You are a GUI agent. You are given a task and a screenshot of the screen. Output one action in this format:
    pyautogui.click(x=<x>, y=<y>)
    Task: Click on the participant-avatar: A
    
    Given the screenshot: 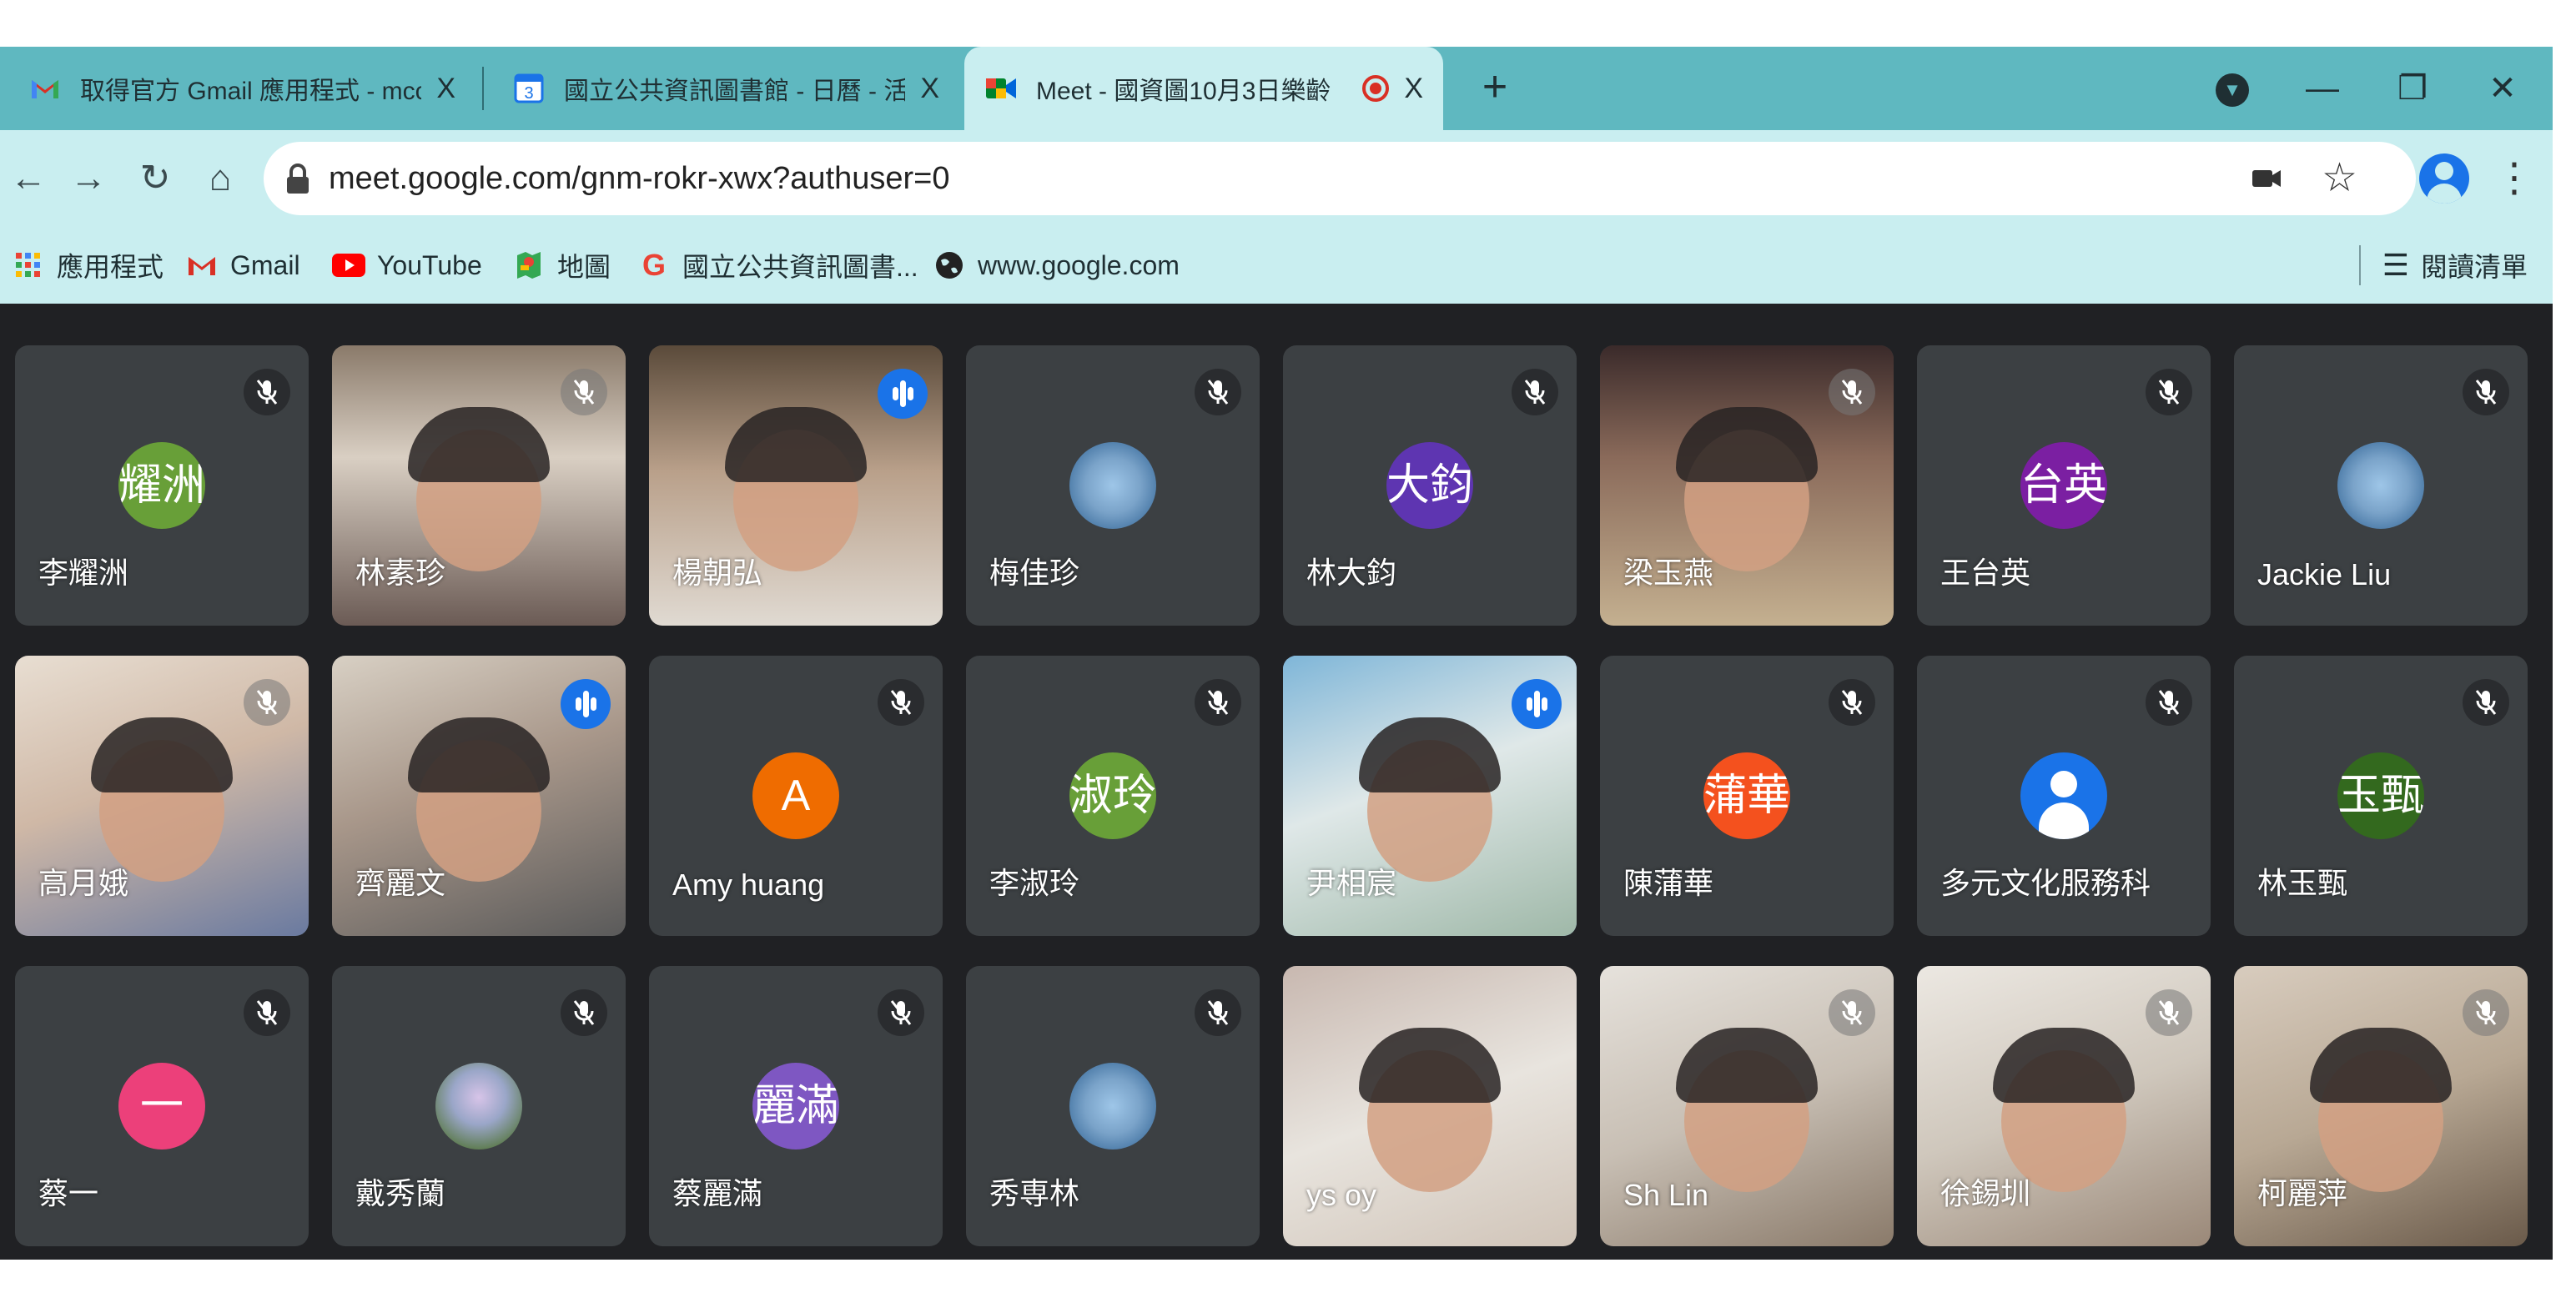 What is the action you would take?
    pyautogui.click(x=795, y=795)
    